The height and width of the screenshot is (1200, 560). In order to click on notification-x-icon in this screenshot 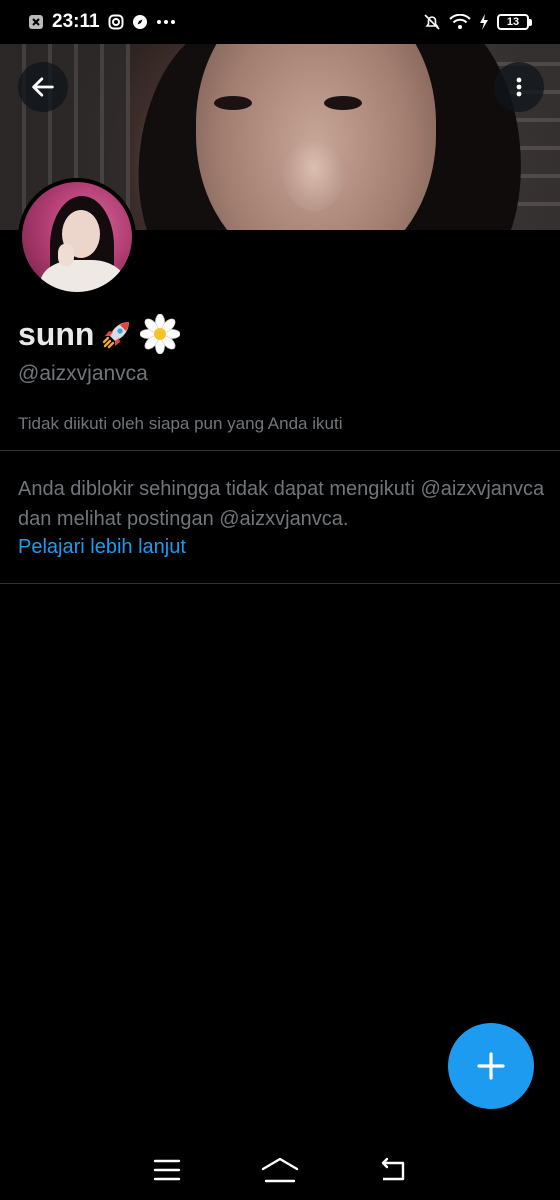, I will do `click(36, 22)`.